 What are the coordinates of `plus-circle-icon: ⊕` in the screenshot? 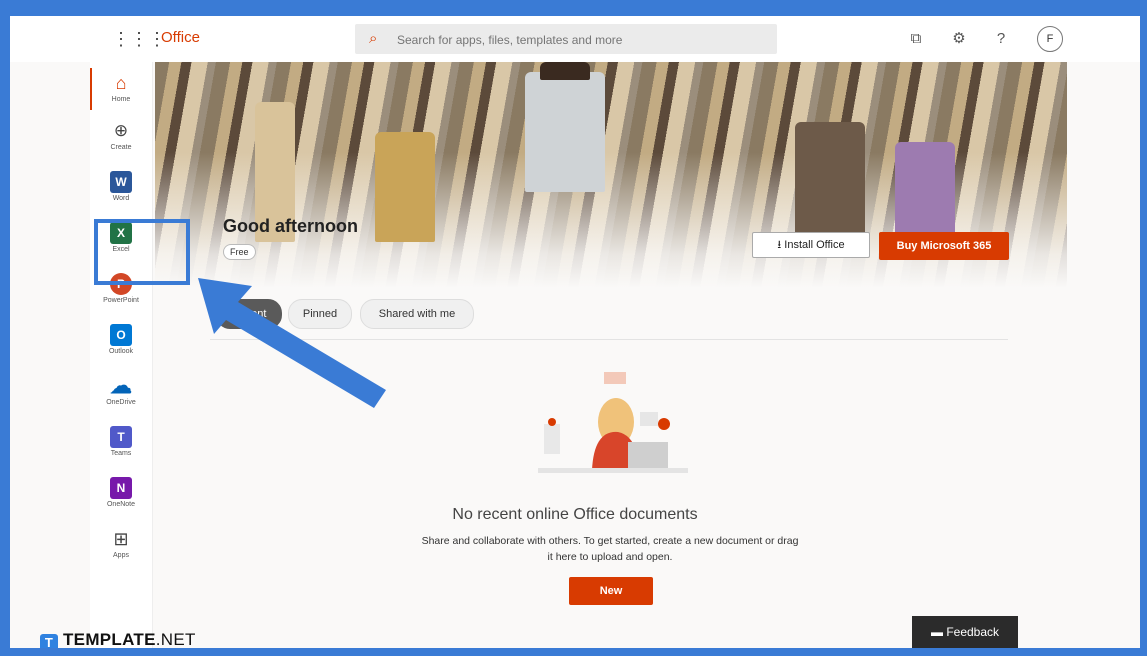 It's located at (121, 130).